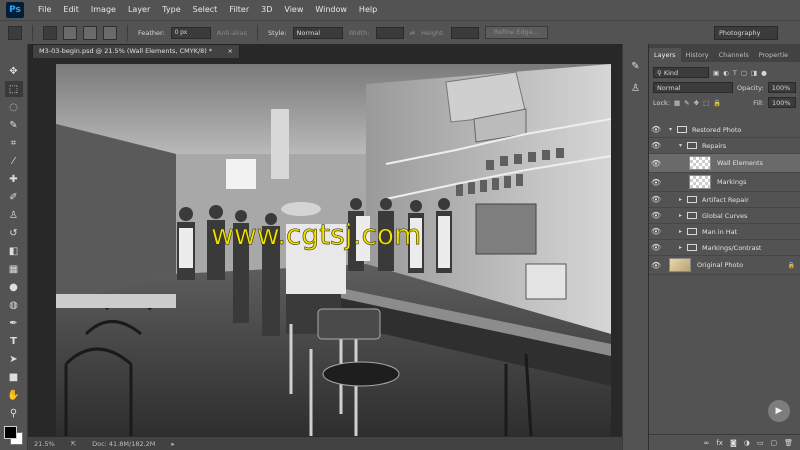  Describe the element at coordinates (724, 216) in the screenshot. I see `layer-row: 👁 ▸ Global Curves` at that location.